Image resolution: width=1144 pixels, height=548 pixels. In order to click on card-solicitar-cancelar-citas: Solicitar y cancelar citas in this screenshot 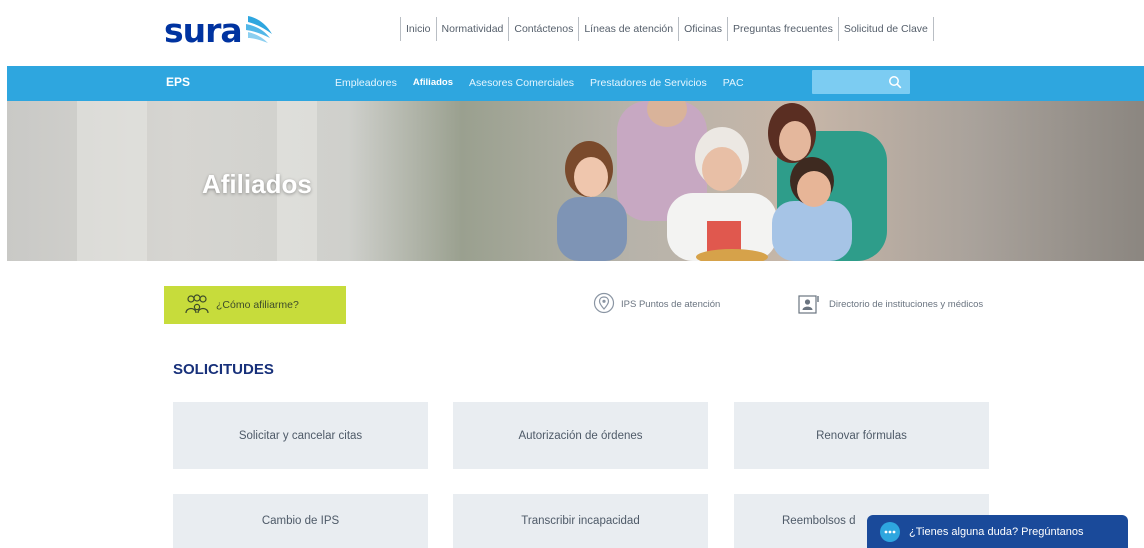, I will do `click(300, 435)`.